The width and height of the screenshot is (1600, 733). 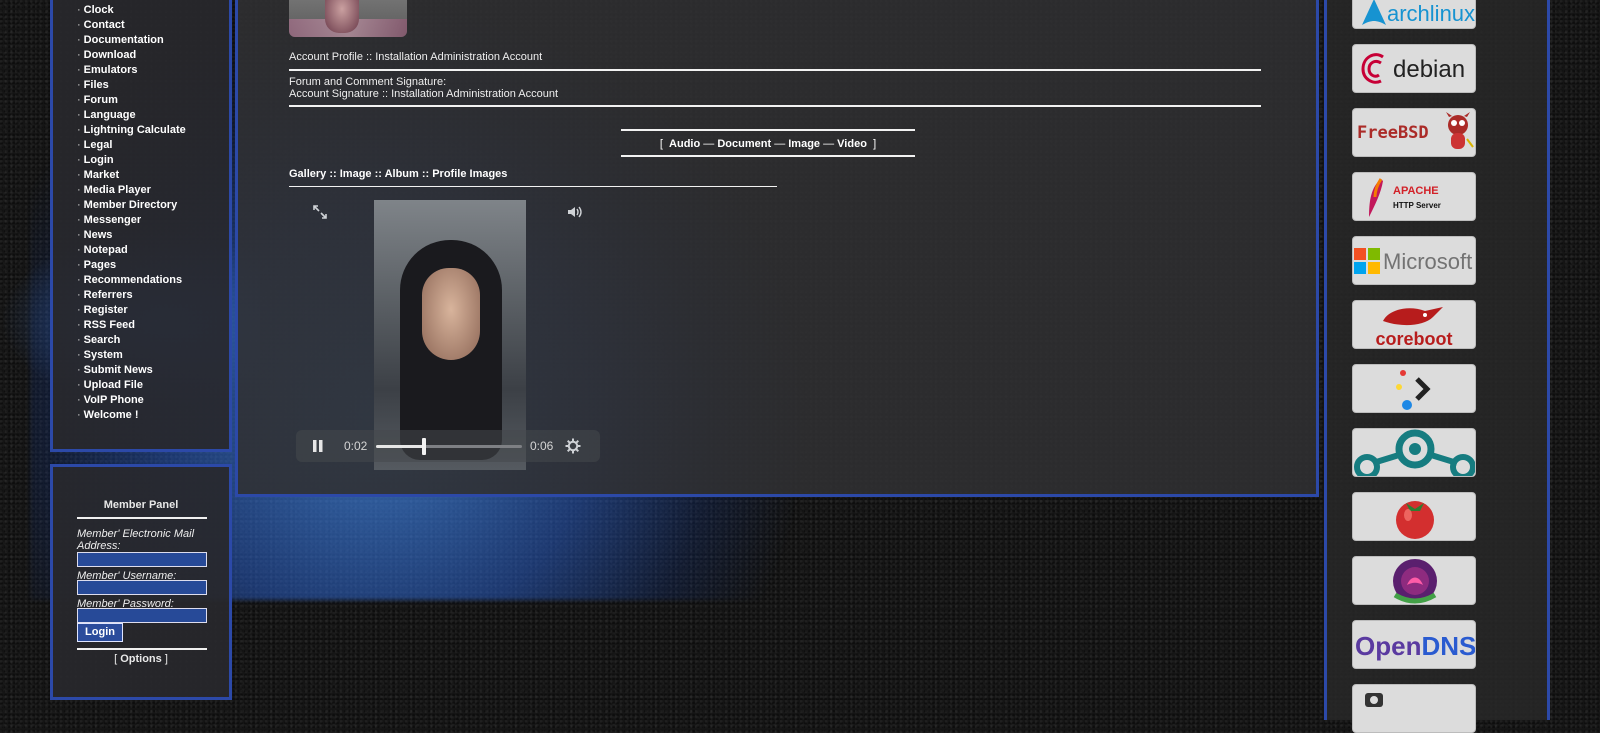 I want to click on menu-item-lightning-calculate: · Lightning Calculate, so click(x=153, y=130).